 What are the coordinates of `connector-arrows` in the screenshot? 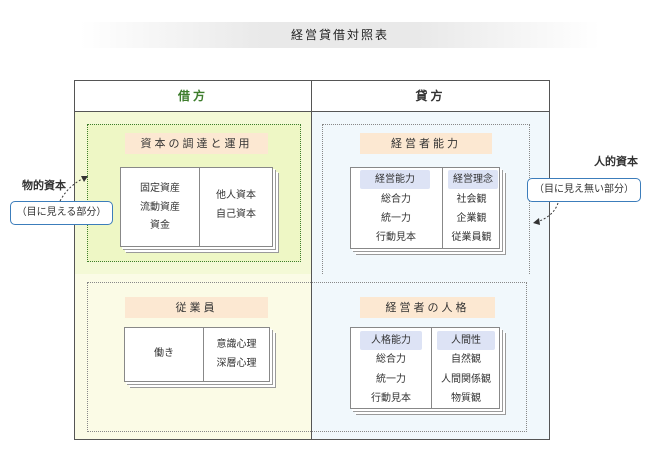 It's located at (309, 200).